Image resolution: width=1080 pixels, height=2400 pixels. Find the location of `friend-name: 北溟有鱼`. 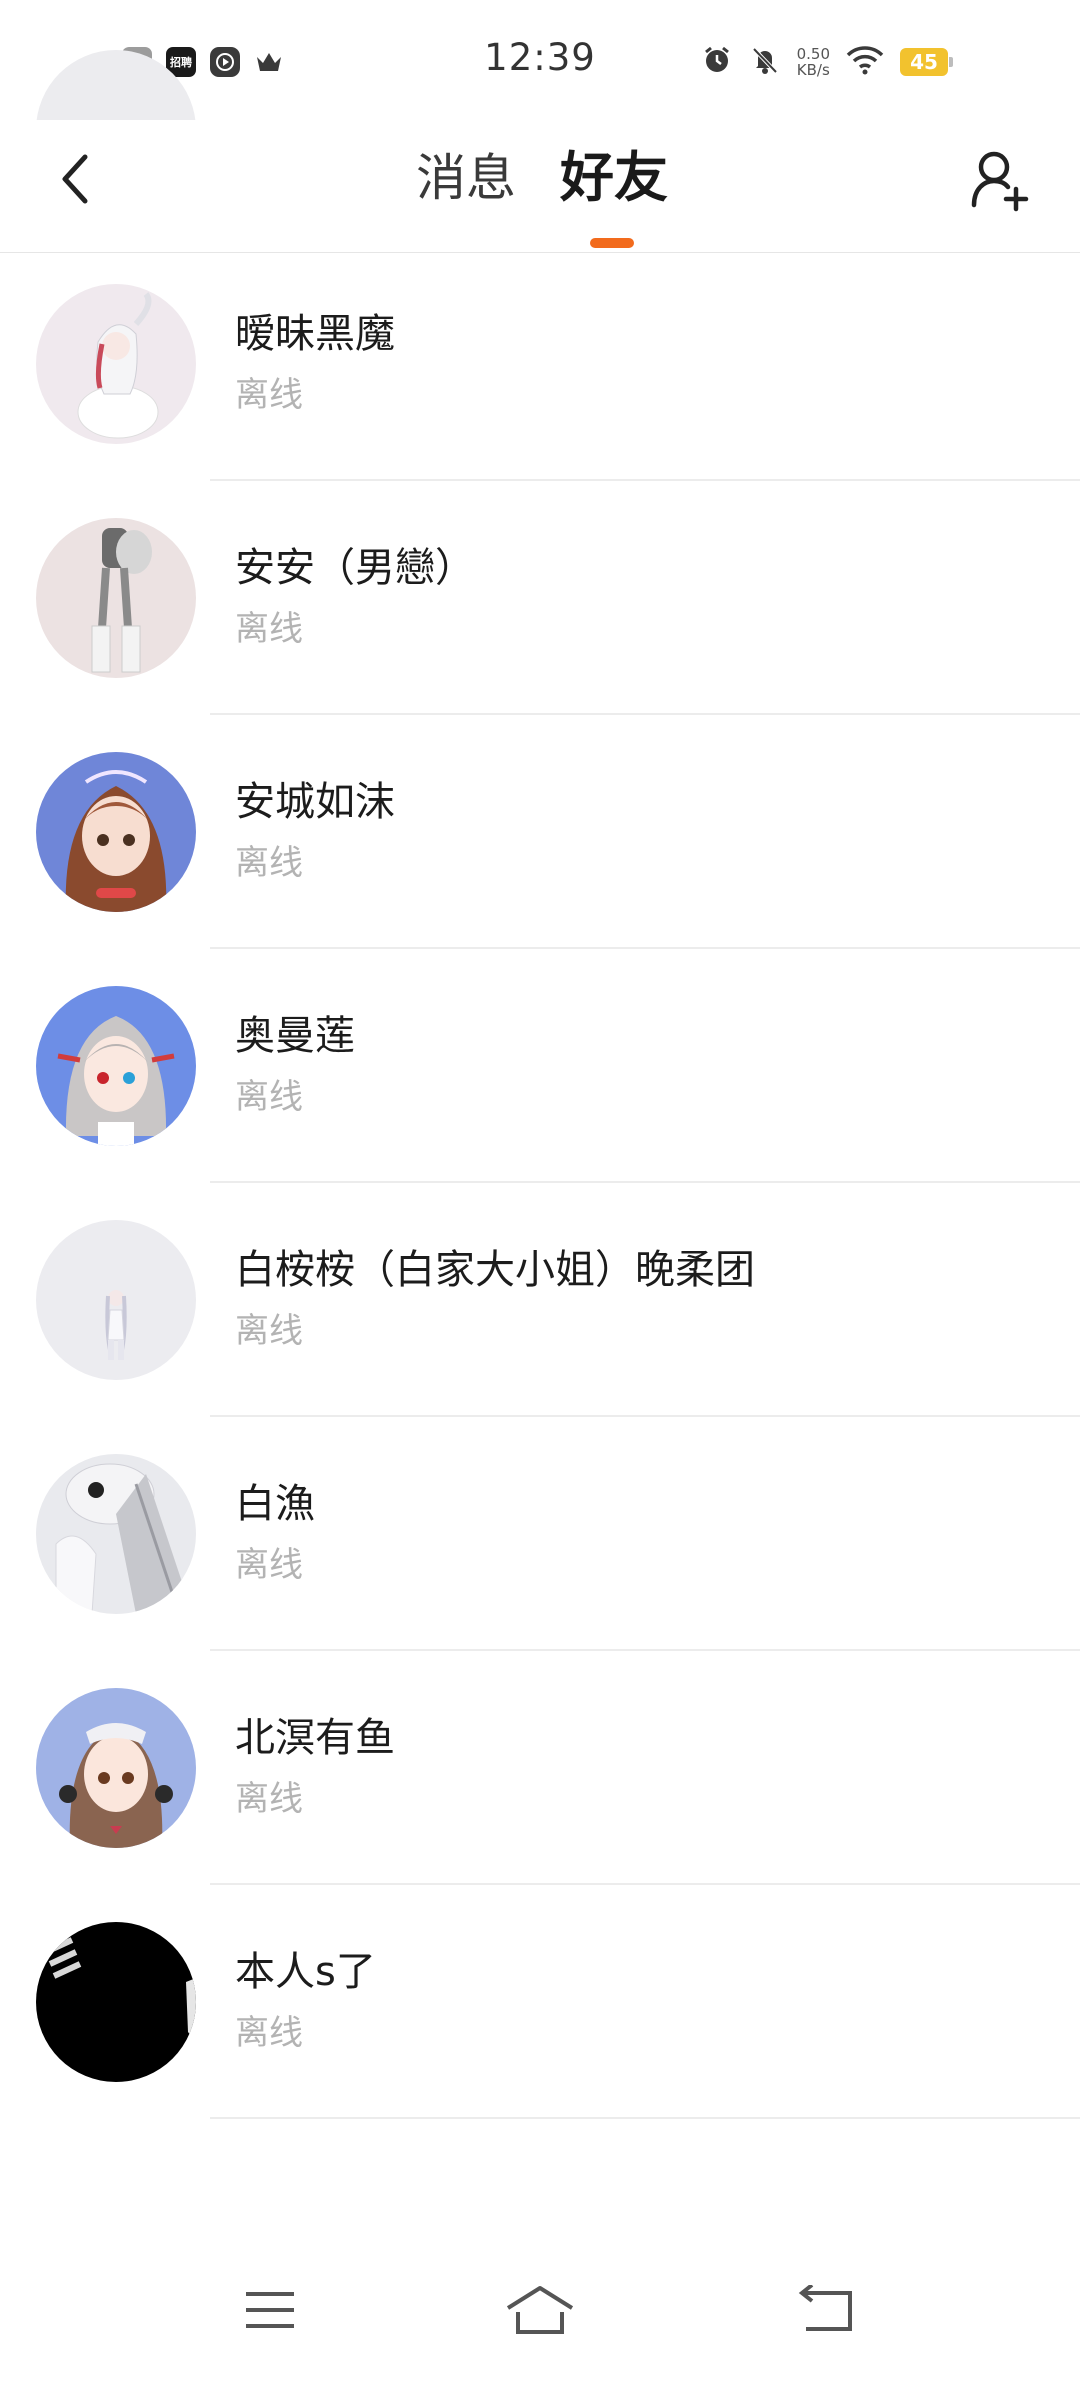

friend-name: 北溟有鱼 is located at coordinates (315, 1738).